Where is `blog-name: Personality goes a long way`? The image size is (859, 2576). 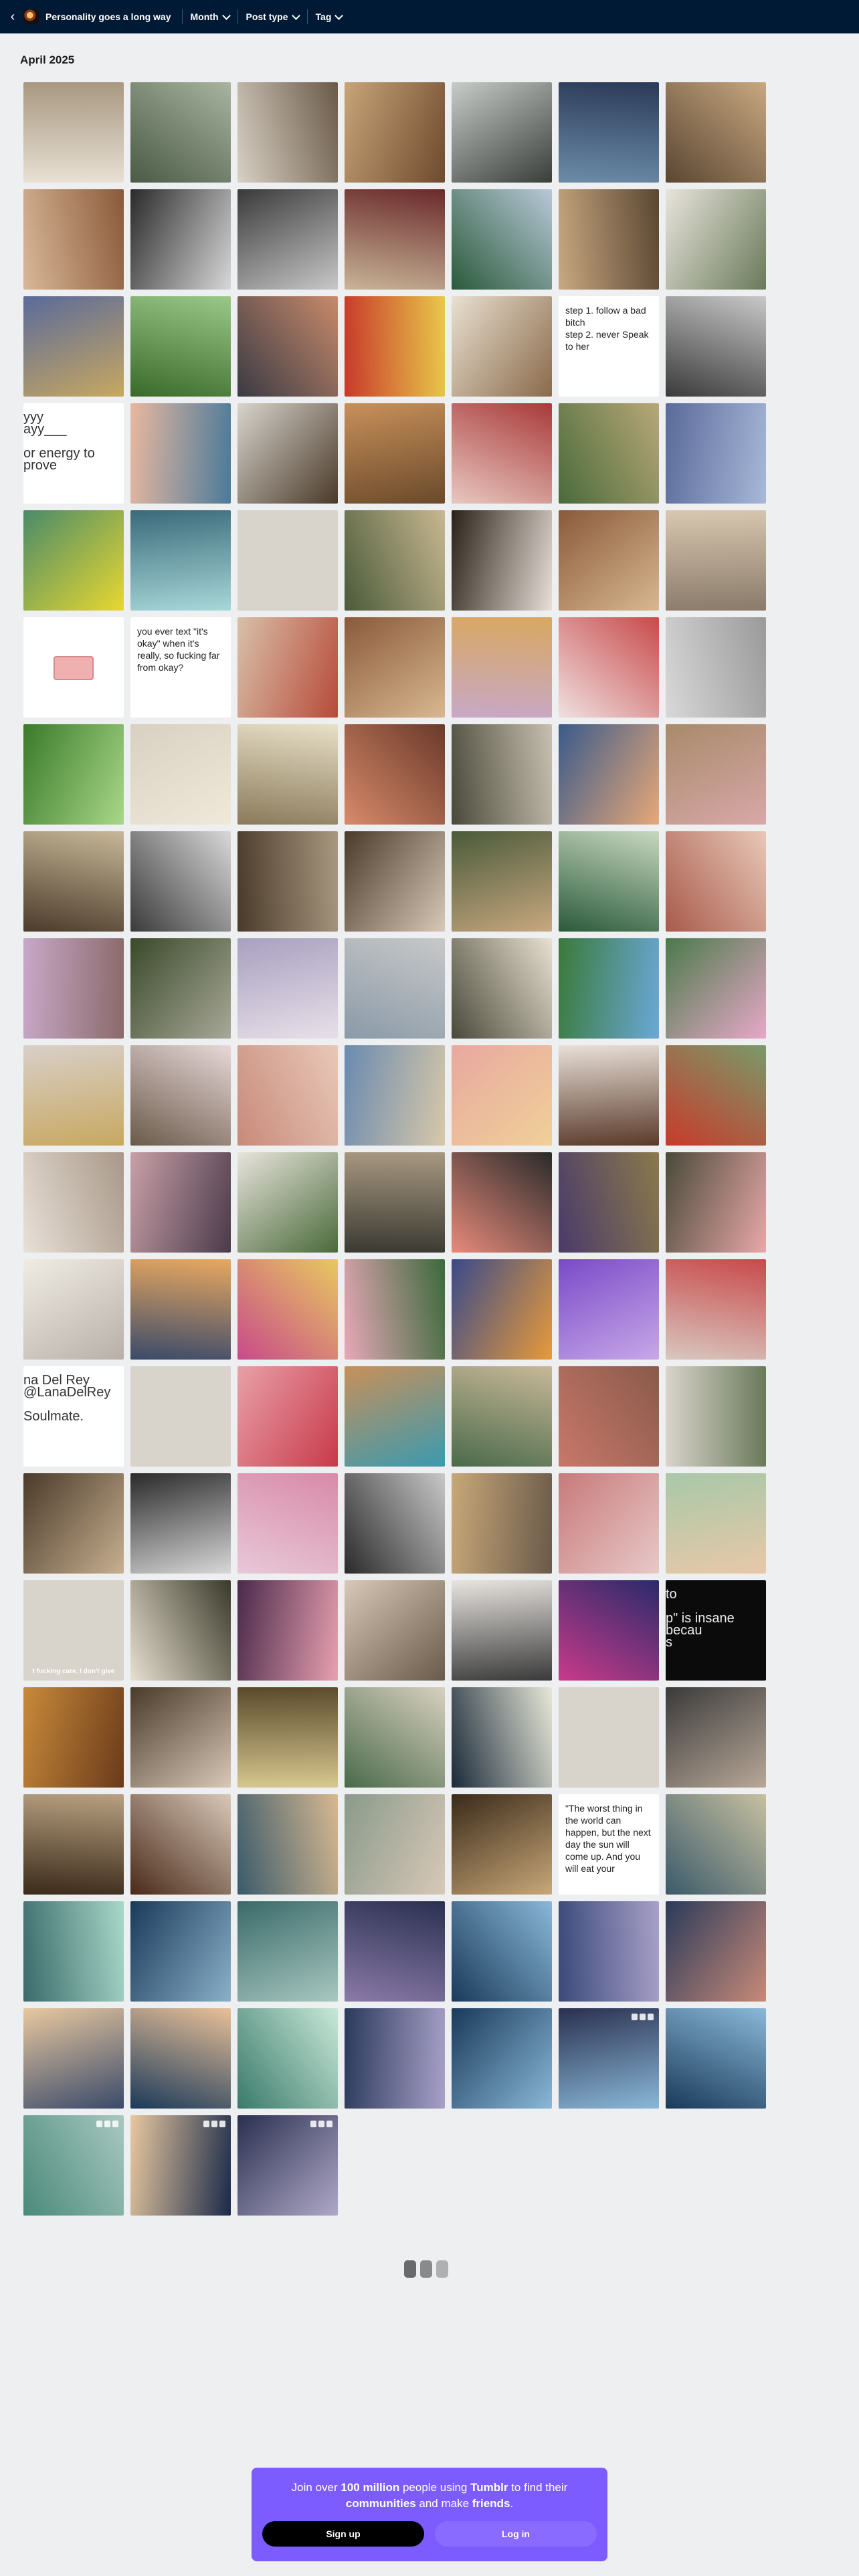 blog-name: Personality goes a long way is located at coordinates (108, 16).